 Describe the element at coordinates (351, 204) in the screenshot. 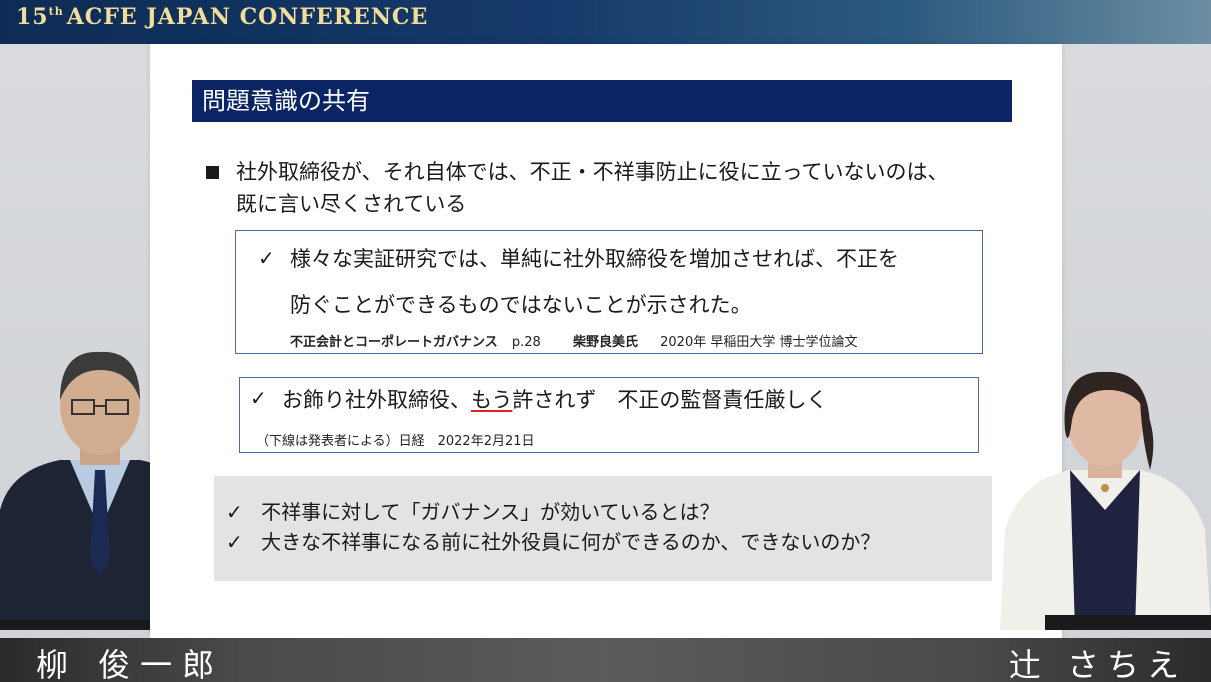

I see `main-bullet-line-2: 既に言い尽くされている` at that location.